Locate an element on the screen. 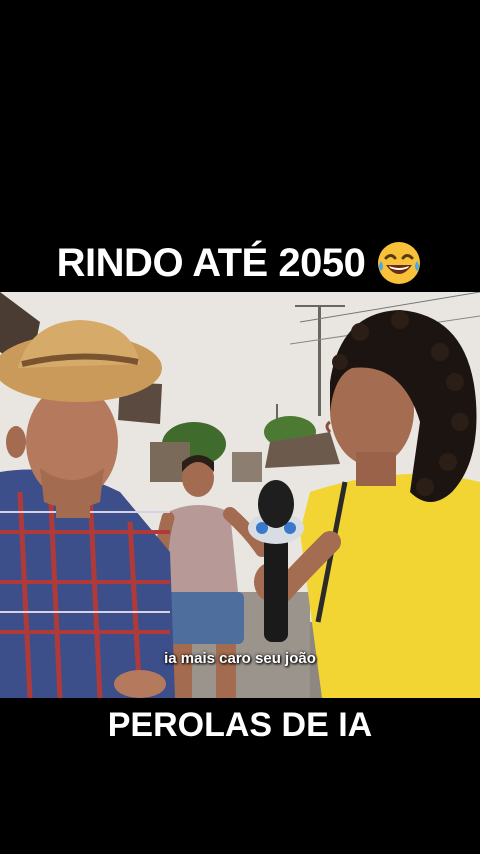 The width and height of the screenshot is (480, 854). video-subtitle: ia mais caro seu joão is located at coordinates (240, 658).